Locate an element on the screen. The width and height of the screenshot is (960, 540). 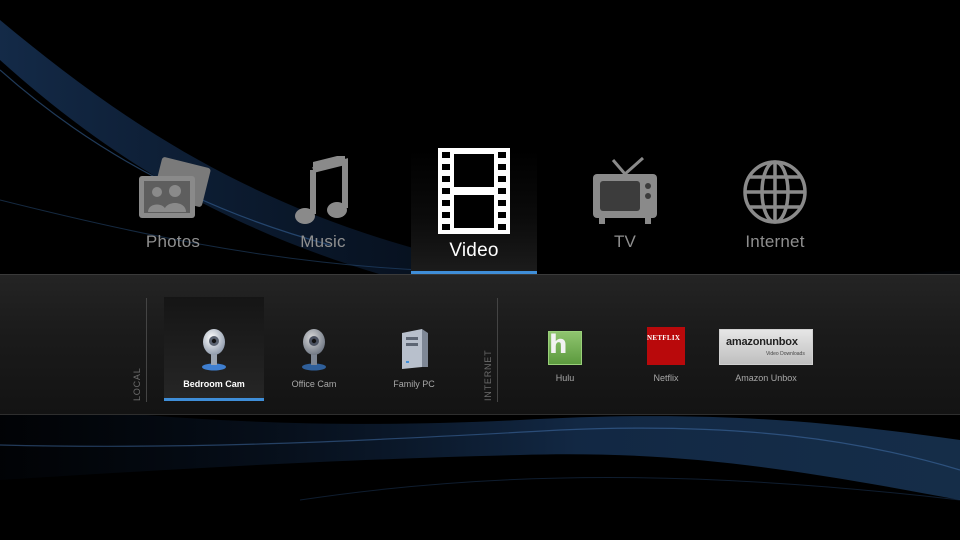
category-internet: Internet is located at coordinates (775, 212).